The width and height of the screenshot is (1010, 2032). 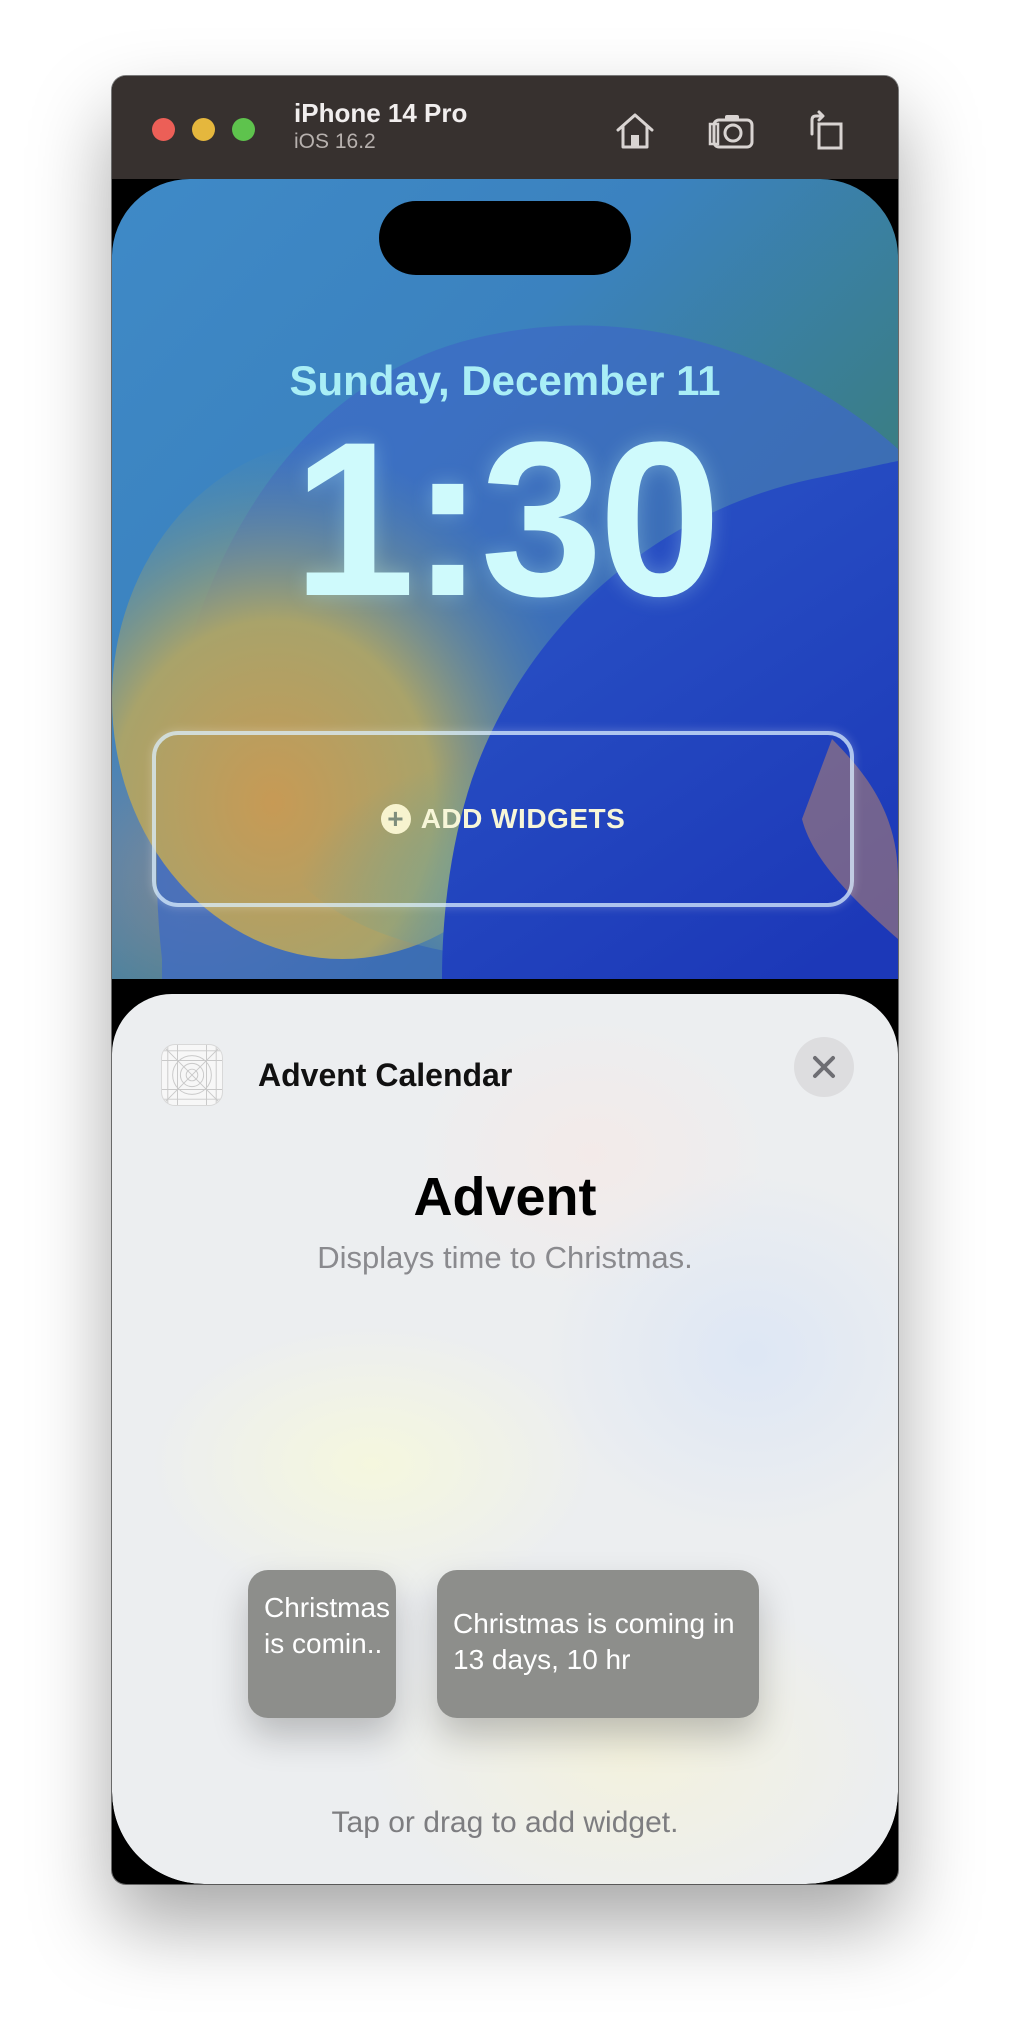 What do you see at coordinates (395, 819) in the screenshot?
I see `plus-icon: +` at bounding box center [395, 819].